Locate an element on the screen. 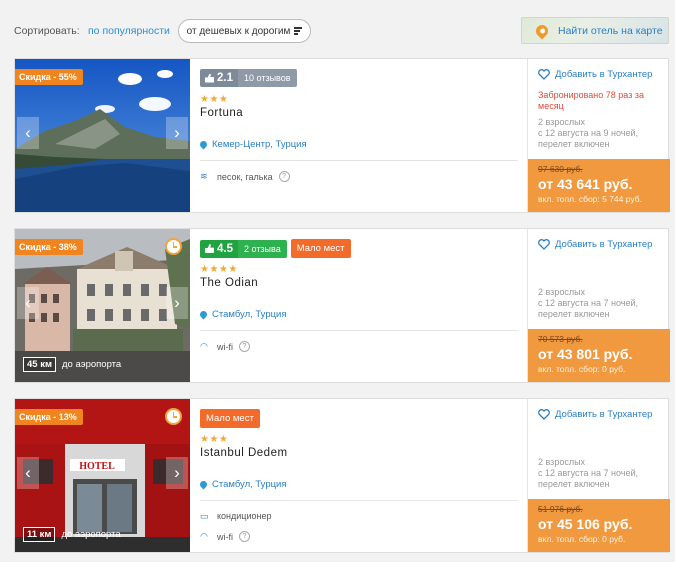 This screenshot has width=675, height=562. rating-row: Мало мест is located at coordinates (230, 418).